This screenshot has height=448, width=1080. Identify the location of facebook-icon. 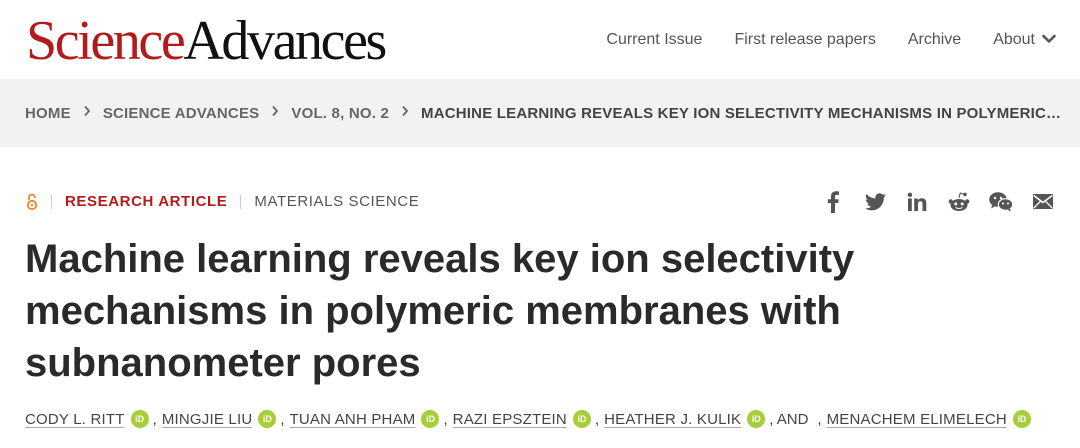
(833, 202).